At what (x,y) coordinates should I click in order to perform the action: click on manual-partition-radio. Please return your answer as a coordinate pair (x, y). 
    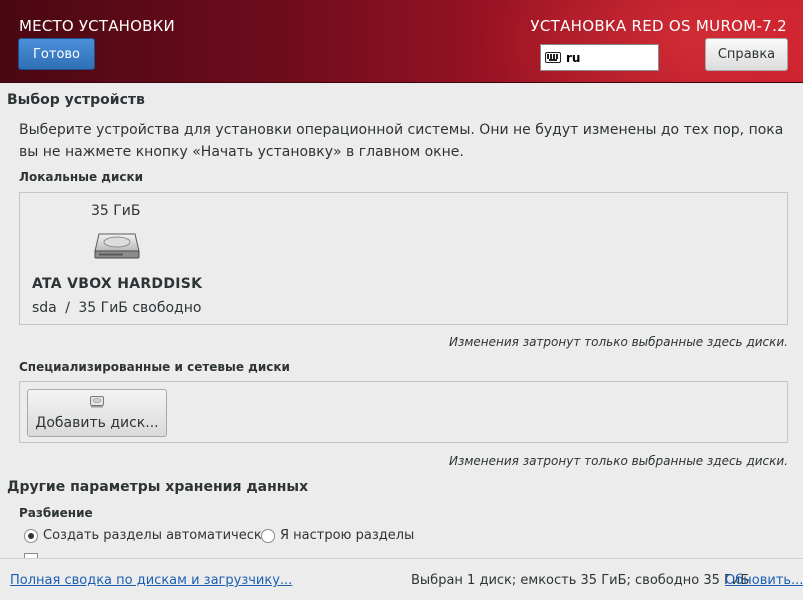
    Looking at the image, I should click on (268, 535).